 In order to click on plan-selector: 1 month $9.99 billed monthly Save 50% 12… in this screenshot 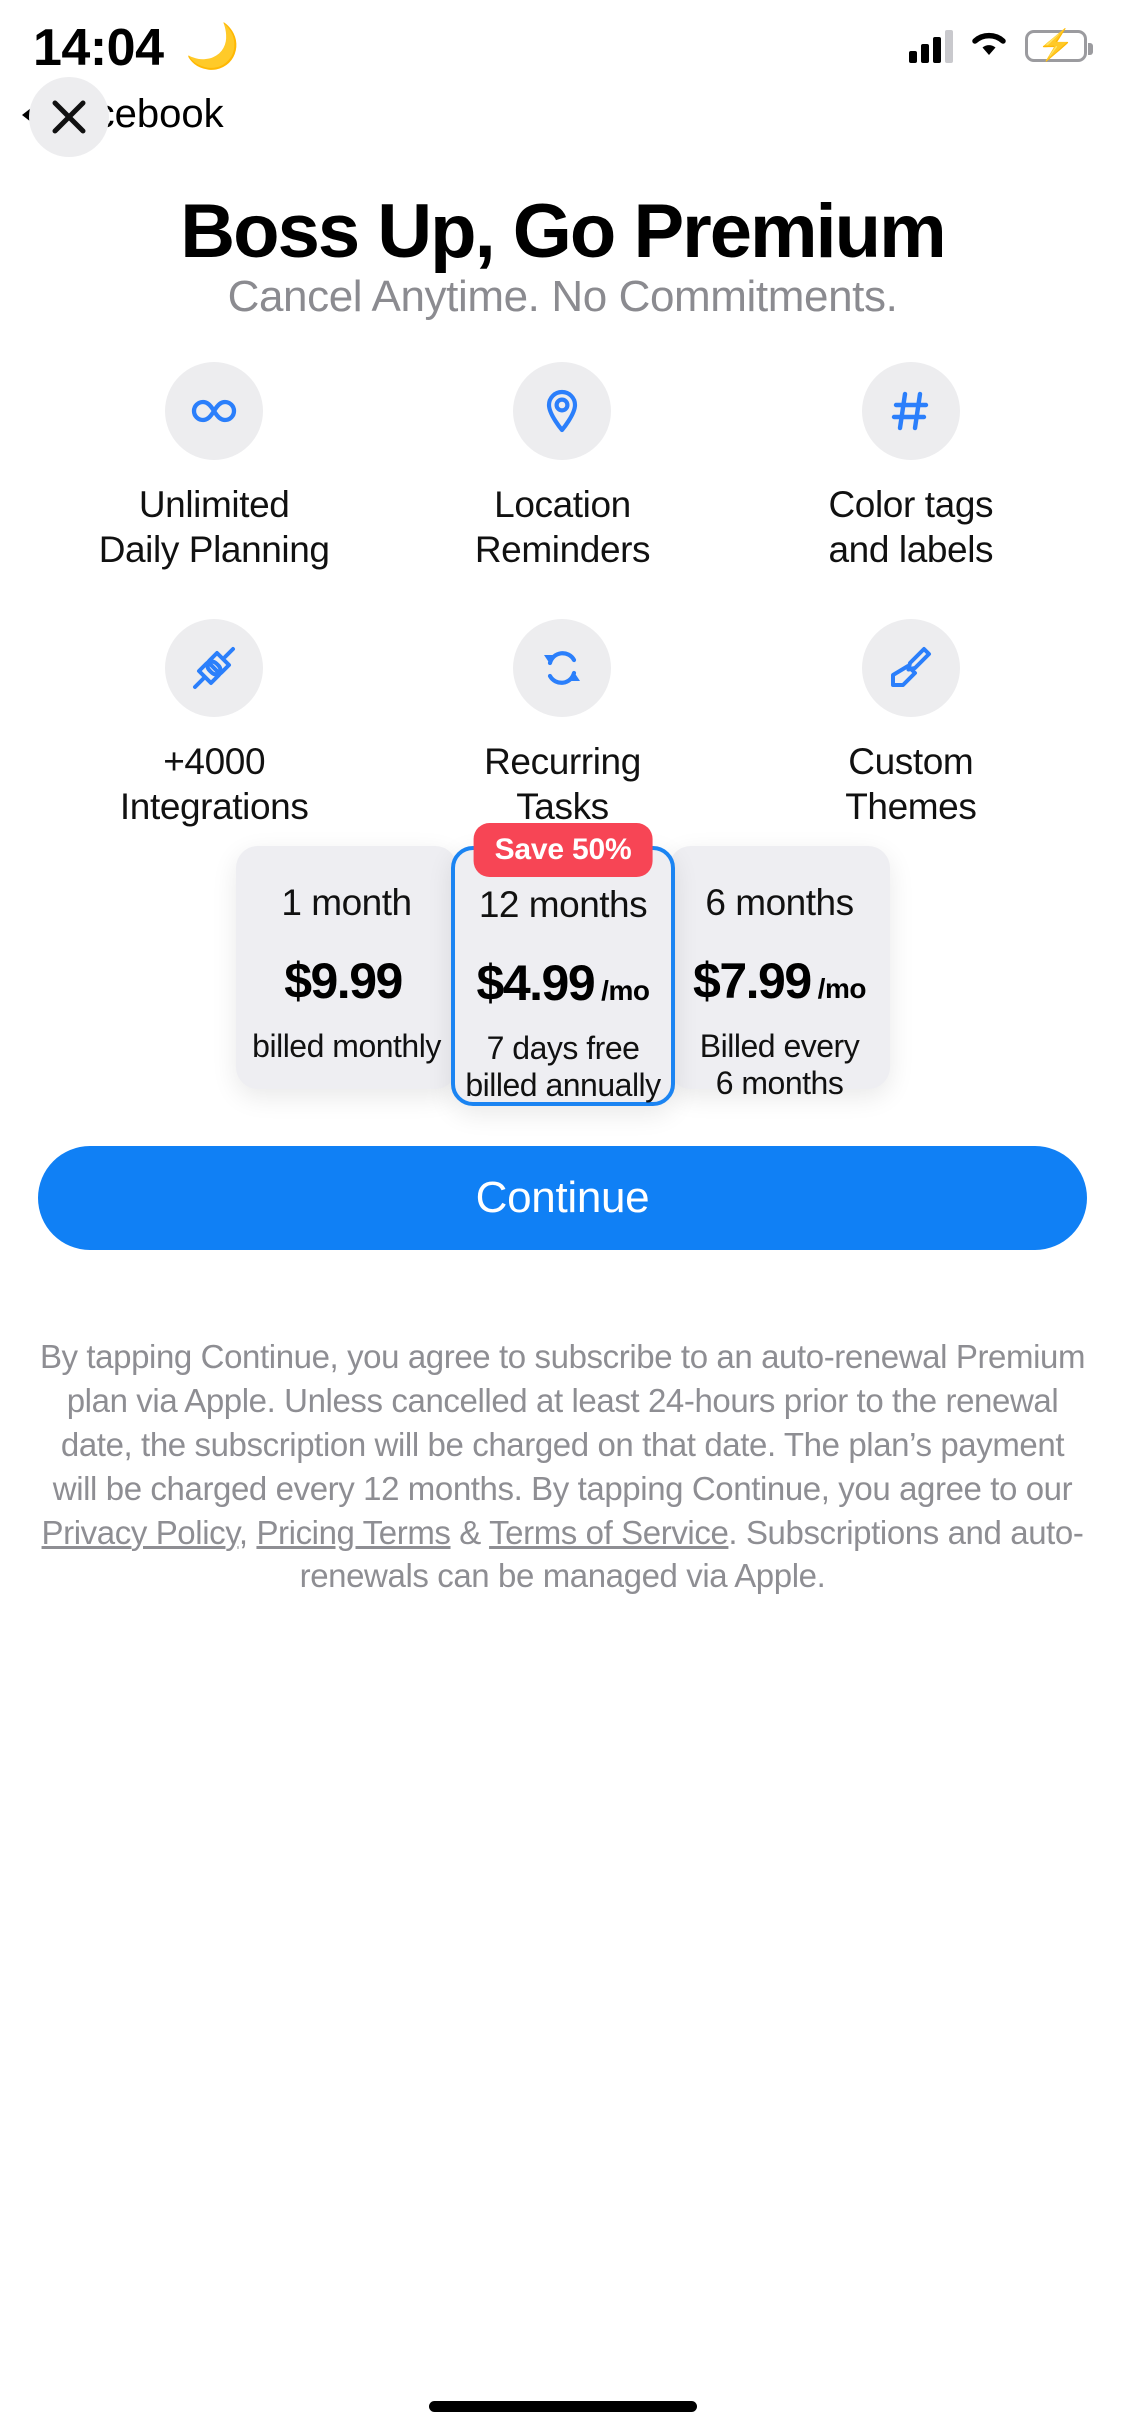, I will do `click(563, 964)`.